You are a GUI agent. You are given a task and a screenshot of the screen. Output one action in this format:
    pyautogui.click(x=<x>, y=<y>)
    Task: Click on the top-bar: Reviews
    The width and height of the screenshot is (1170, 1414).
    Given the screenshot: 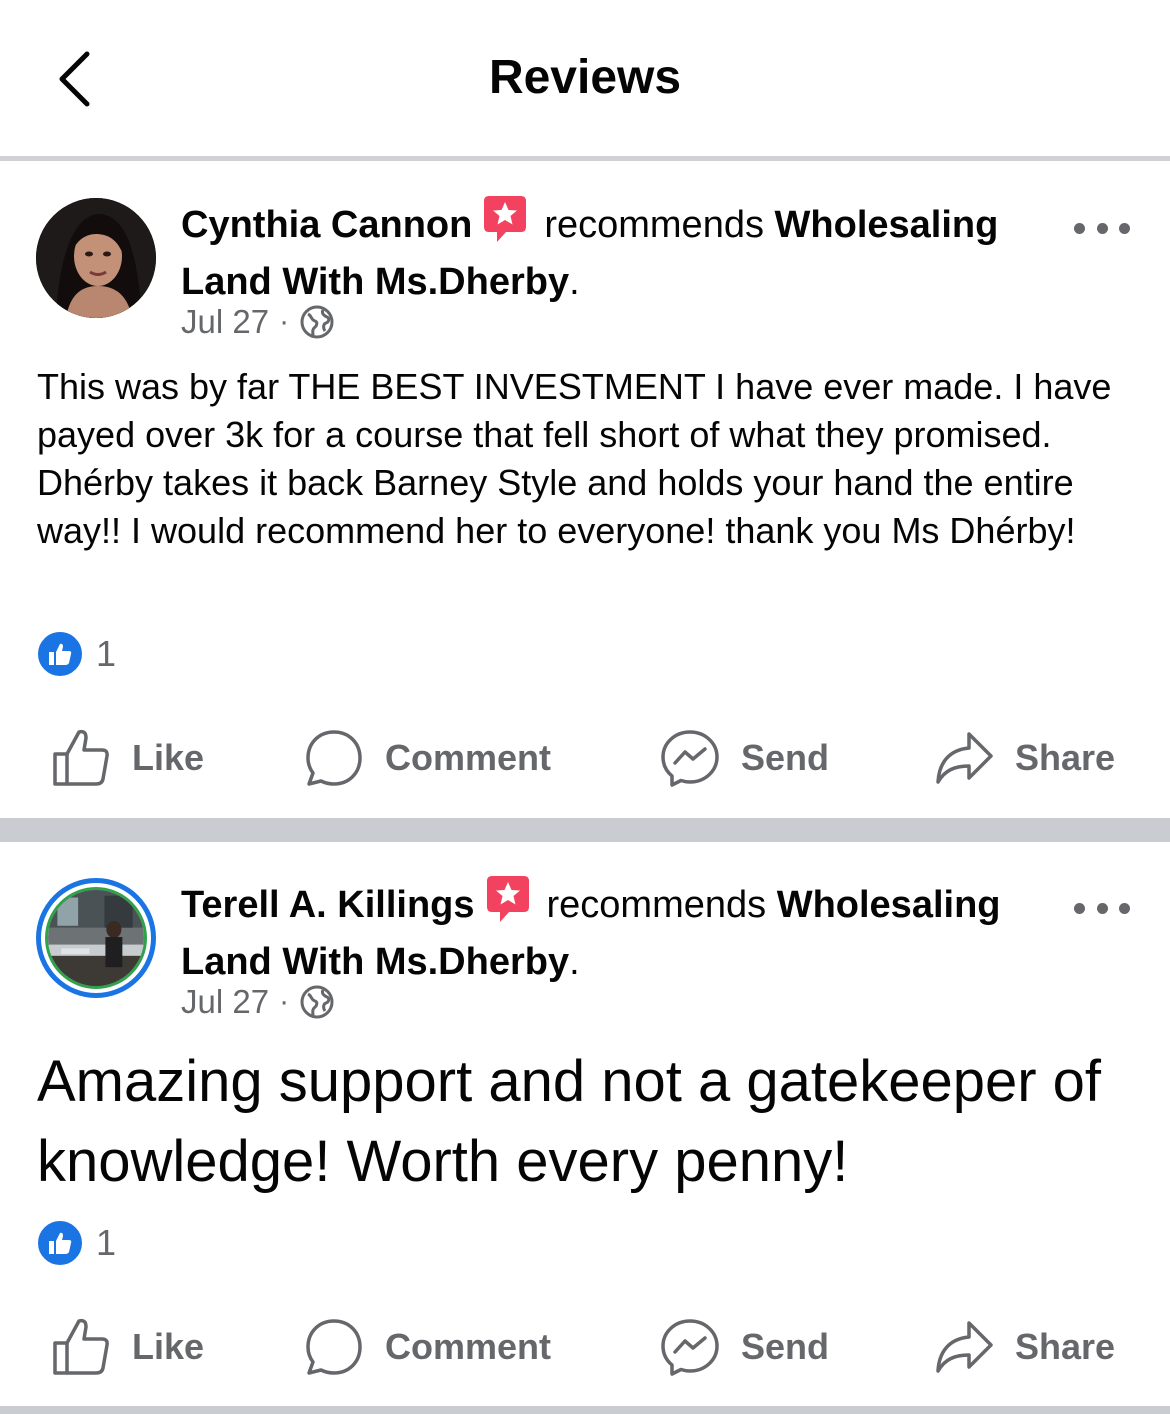 What is the action you would take?
    pyautogui.click(x=585, y=78)
    